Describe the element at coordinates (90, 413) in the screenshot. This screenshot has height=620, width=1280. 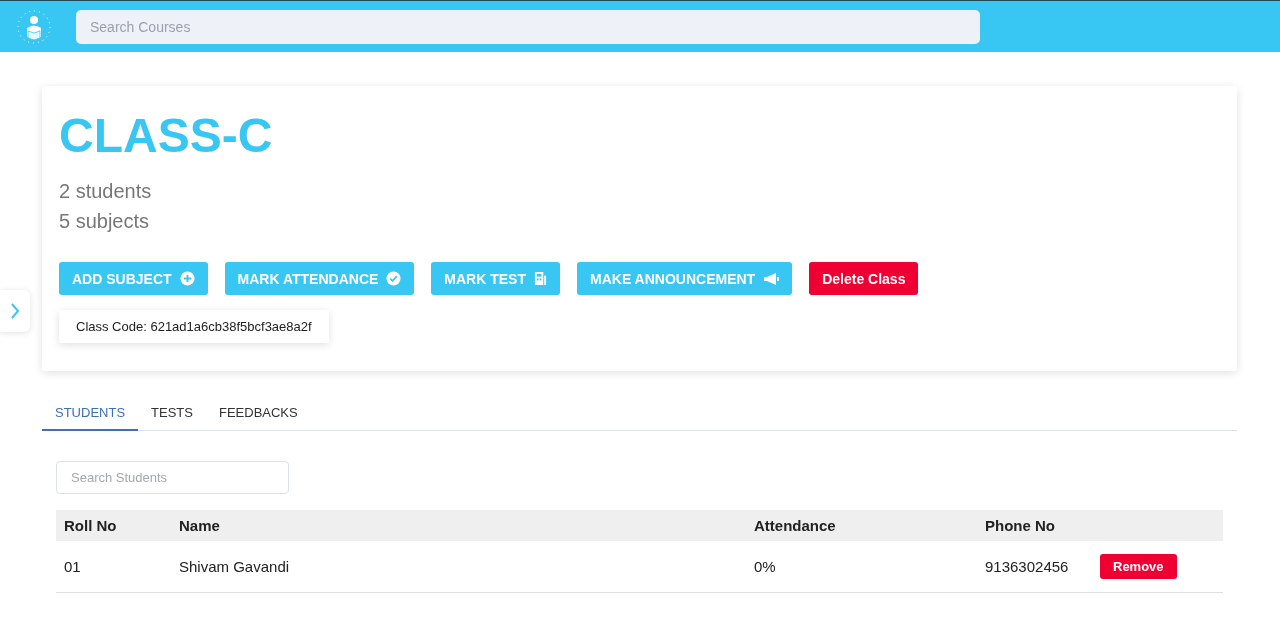
I see `tab: STUDENTS` at that location.